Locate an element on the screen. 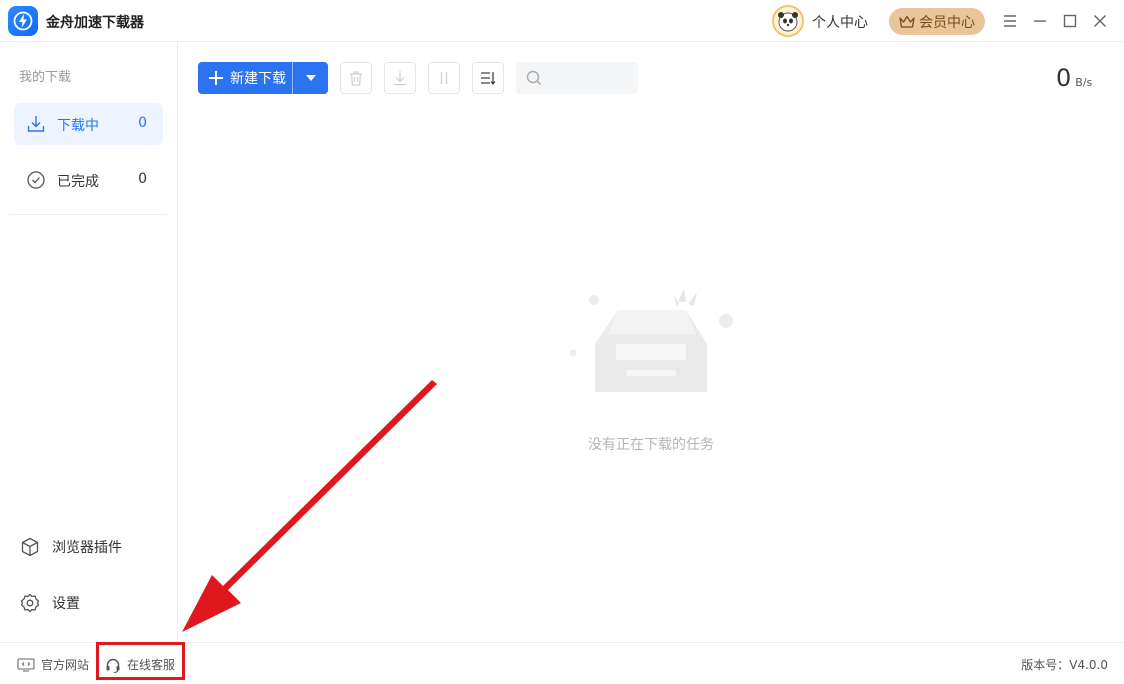  sidebar-item-label: 设置 is located at coordinates (66, 604).